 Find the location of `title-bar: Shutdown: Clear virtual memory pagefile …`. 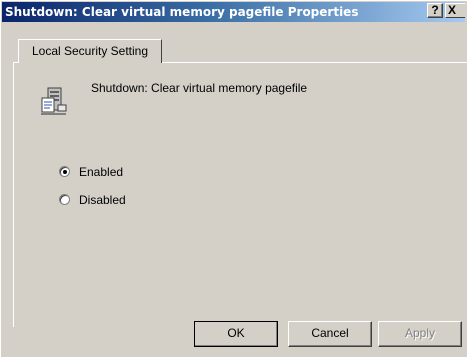

title-bar: Shutdown: Clear virtual memory pagefile … is located at coordinates (233, 12).